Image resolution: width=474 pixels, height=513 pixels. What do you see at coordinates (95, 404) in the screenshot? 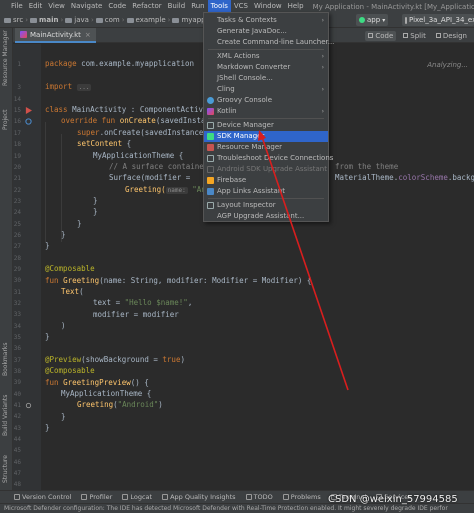
I see `code-token: Greeting` at bounding box center [95, 404].